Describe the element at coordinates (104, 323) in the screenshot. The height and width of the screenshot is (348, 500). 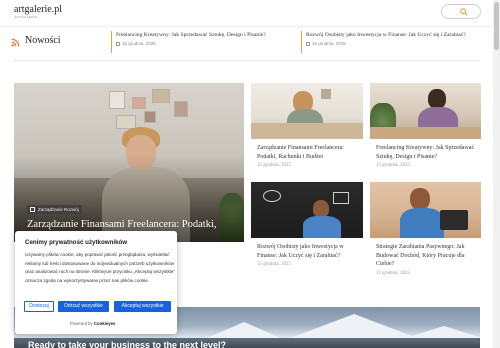
I see `powered-by-brand: Cookieyes` at that location.